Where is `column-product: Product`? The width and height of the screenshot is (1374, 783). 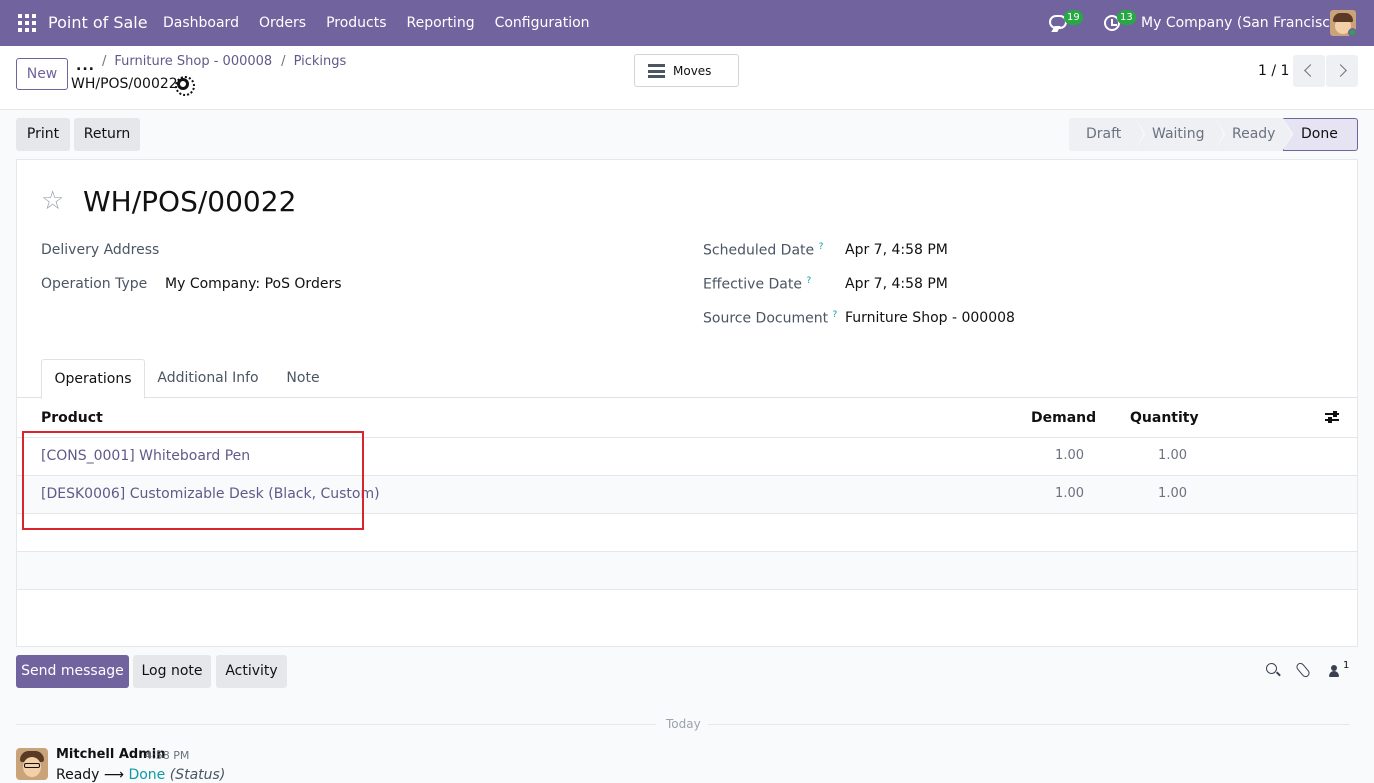
column-product: Product is located at coordinates (72, 418).